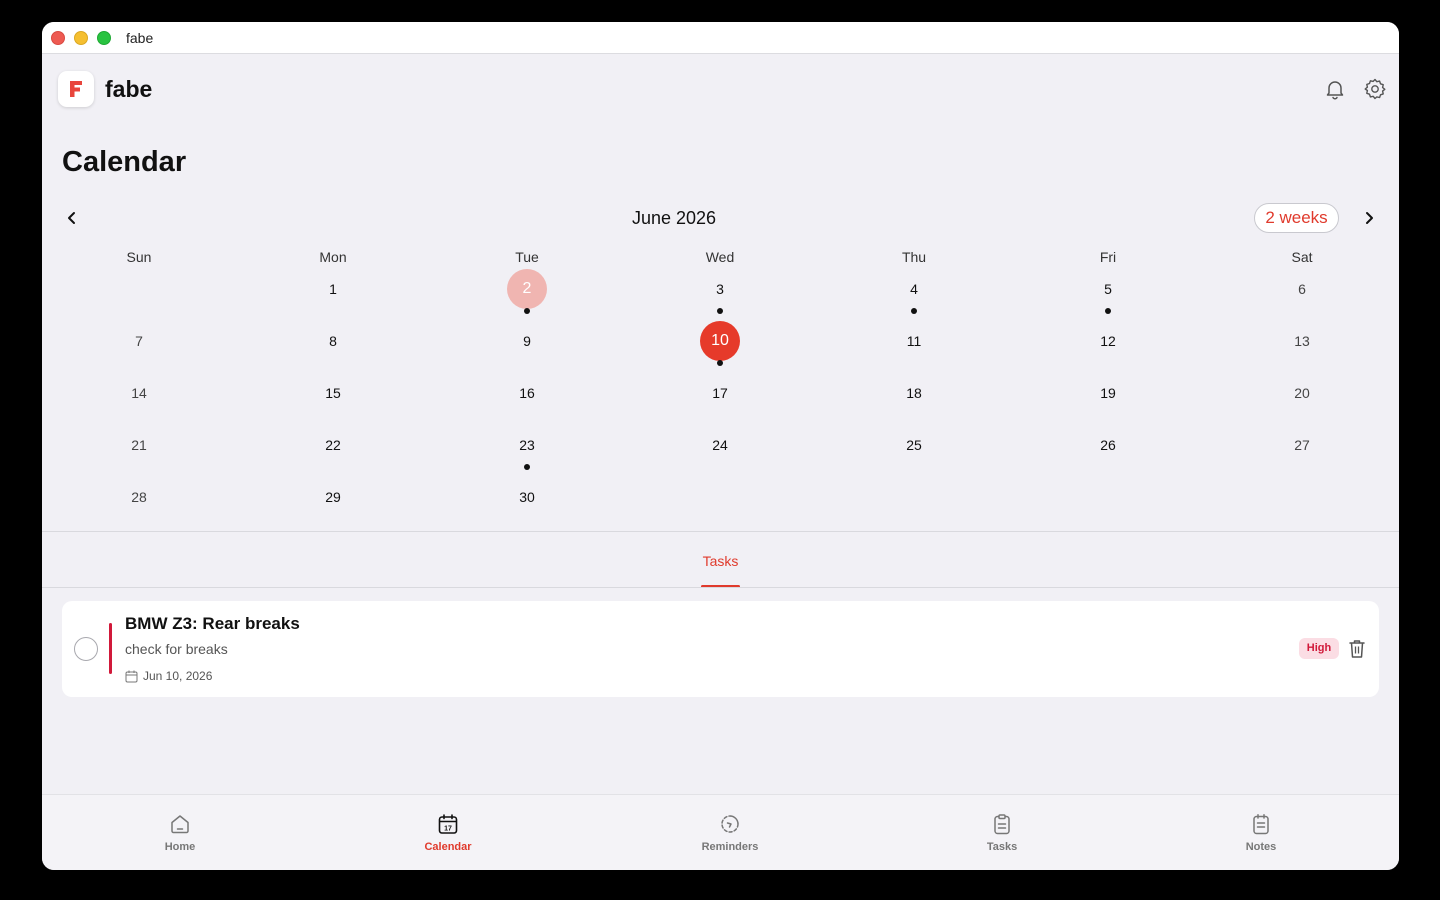 The image size is (1440, 900). What do you see at coordinates (527, 289) in the screenshot?
I see `calendar-day: 2` at bounding box center [527, 289].